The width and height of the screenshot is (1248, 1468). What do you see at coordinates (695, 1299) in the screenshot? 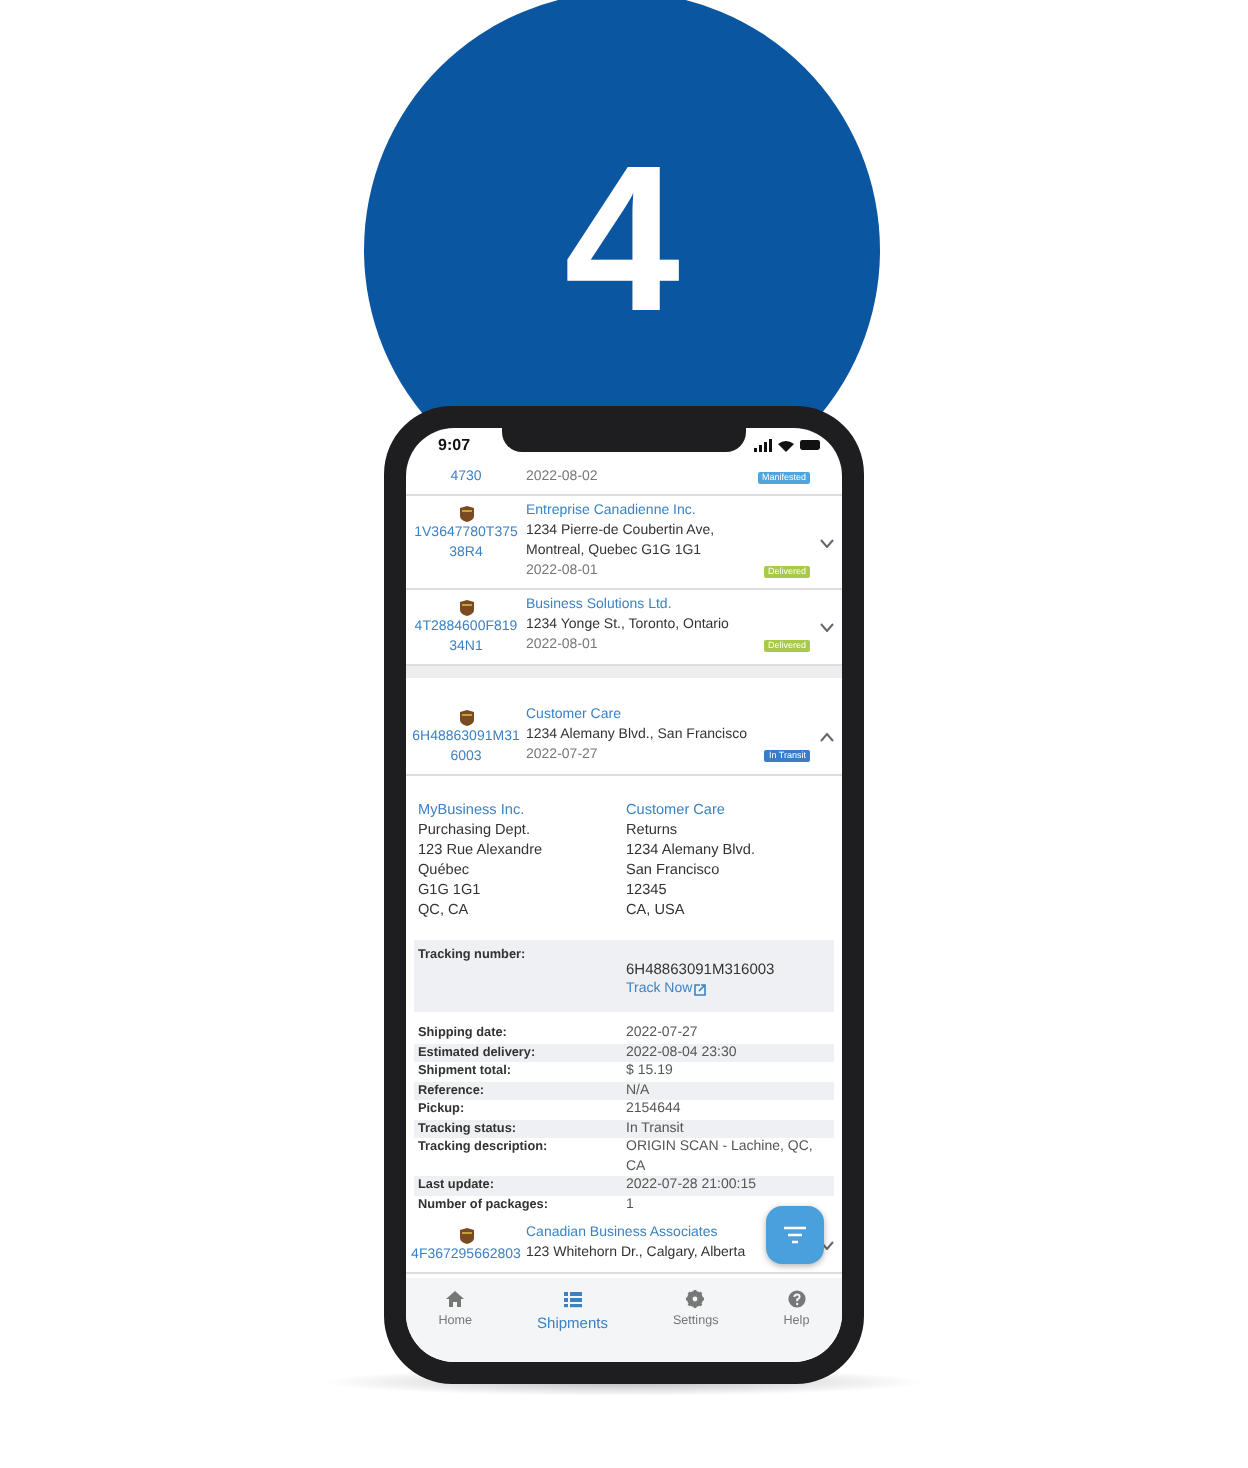
I see `settings-icon` at bounding box center [695, 1299].